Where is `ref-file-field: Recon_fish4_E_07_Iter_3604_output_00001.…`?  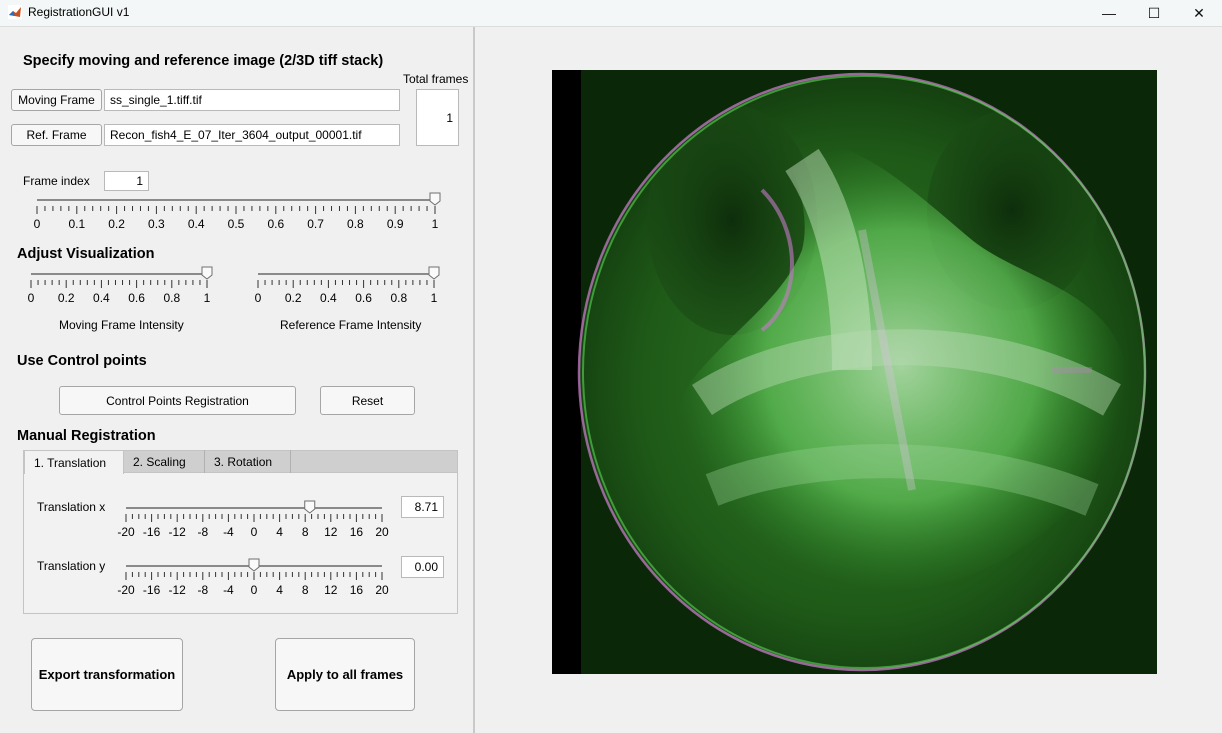
ref-file-field: Recon_fish4_E_07_Iter_3604_output_00001.… is located at coordinates (252, 135).